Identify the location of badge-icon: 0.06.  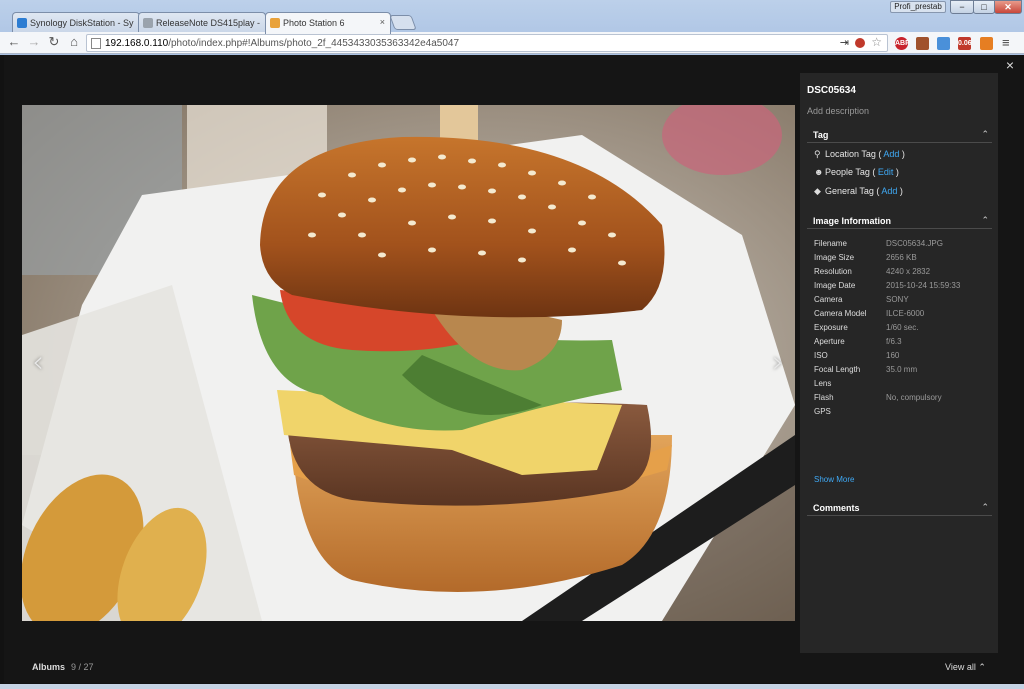
(965, 43).